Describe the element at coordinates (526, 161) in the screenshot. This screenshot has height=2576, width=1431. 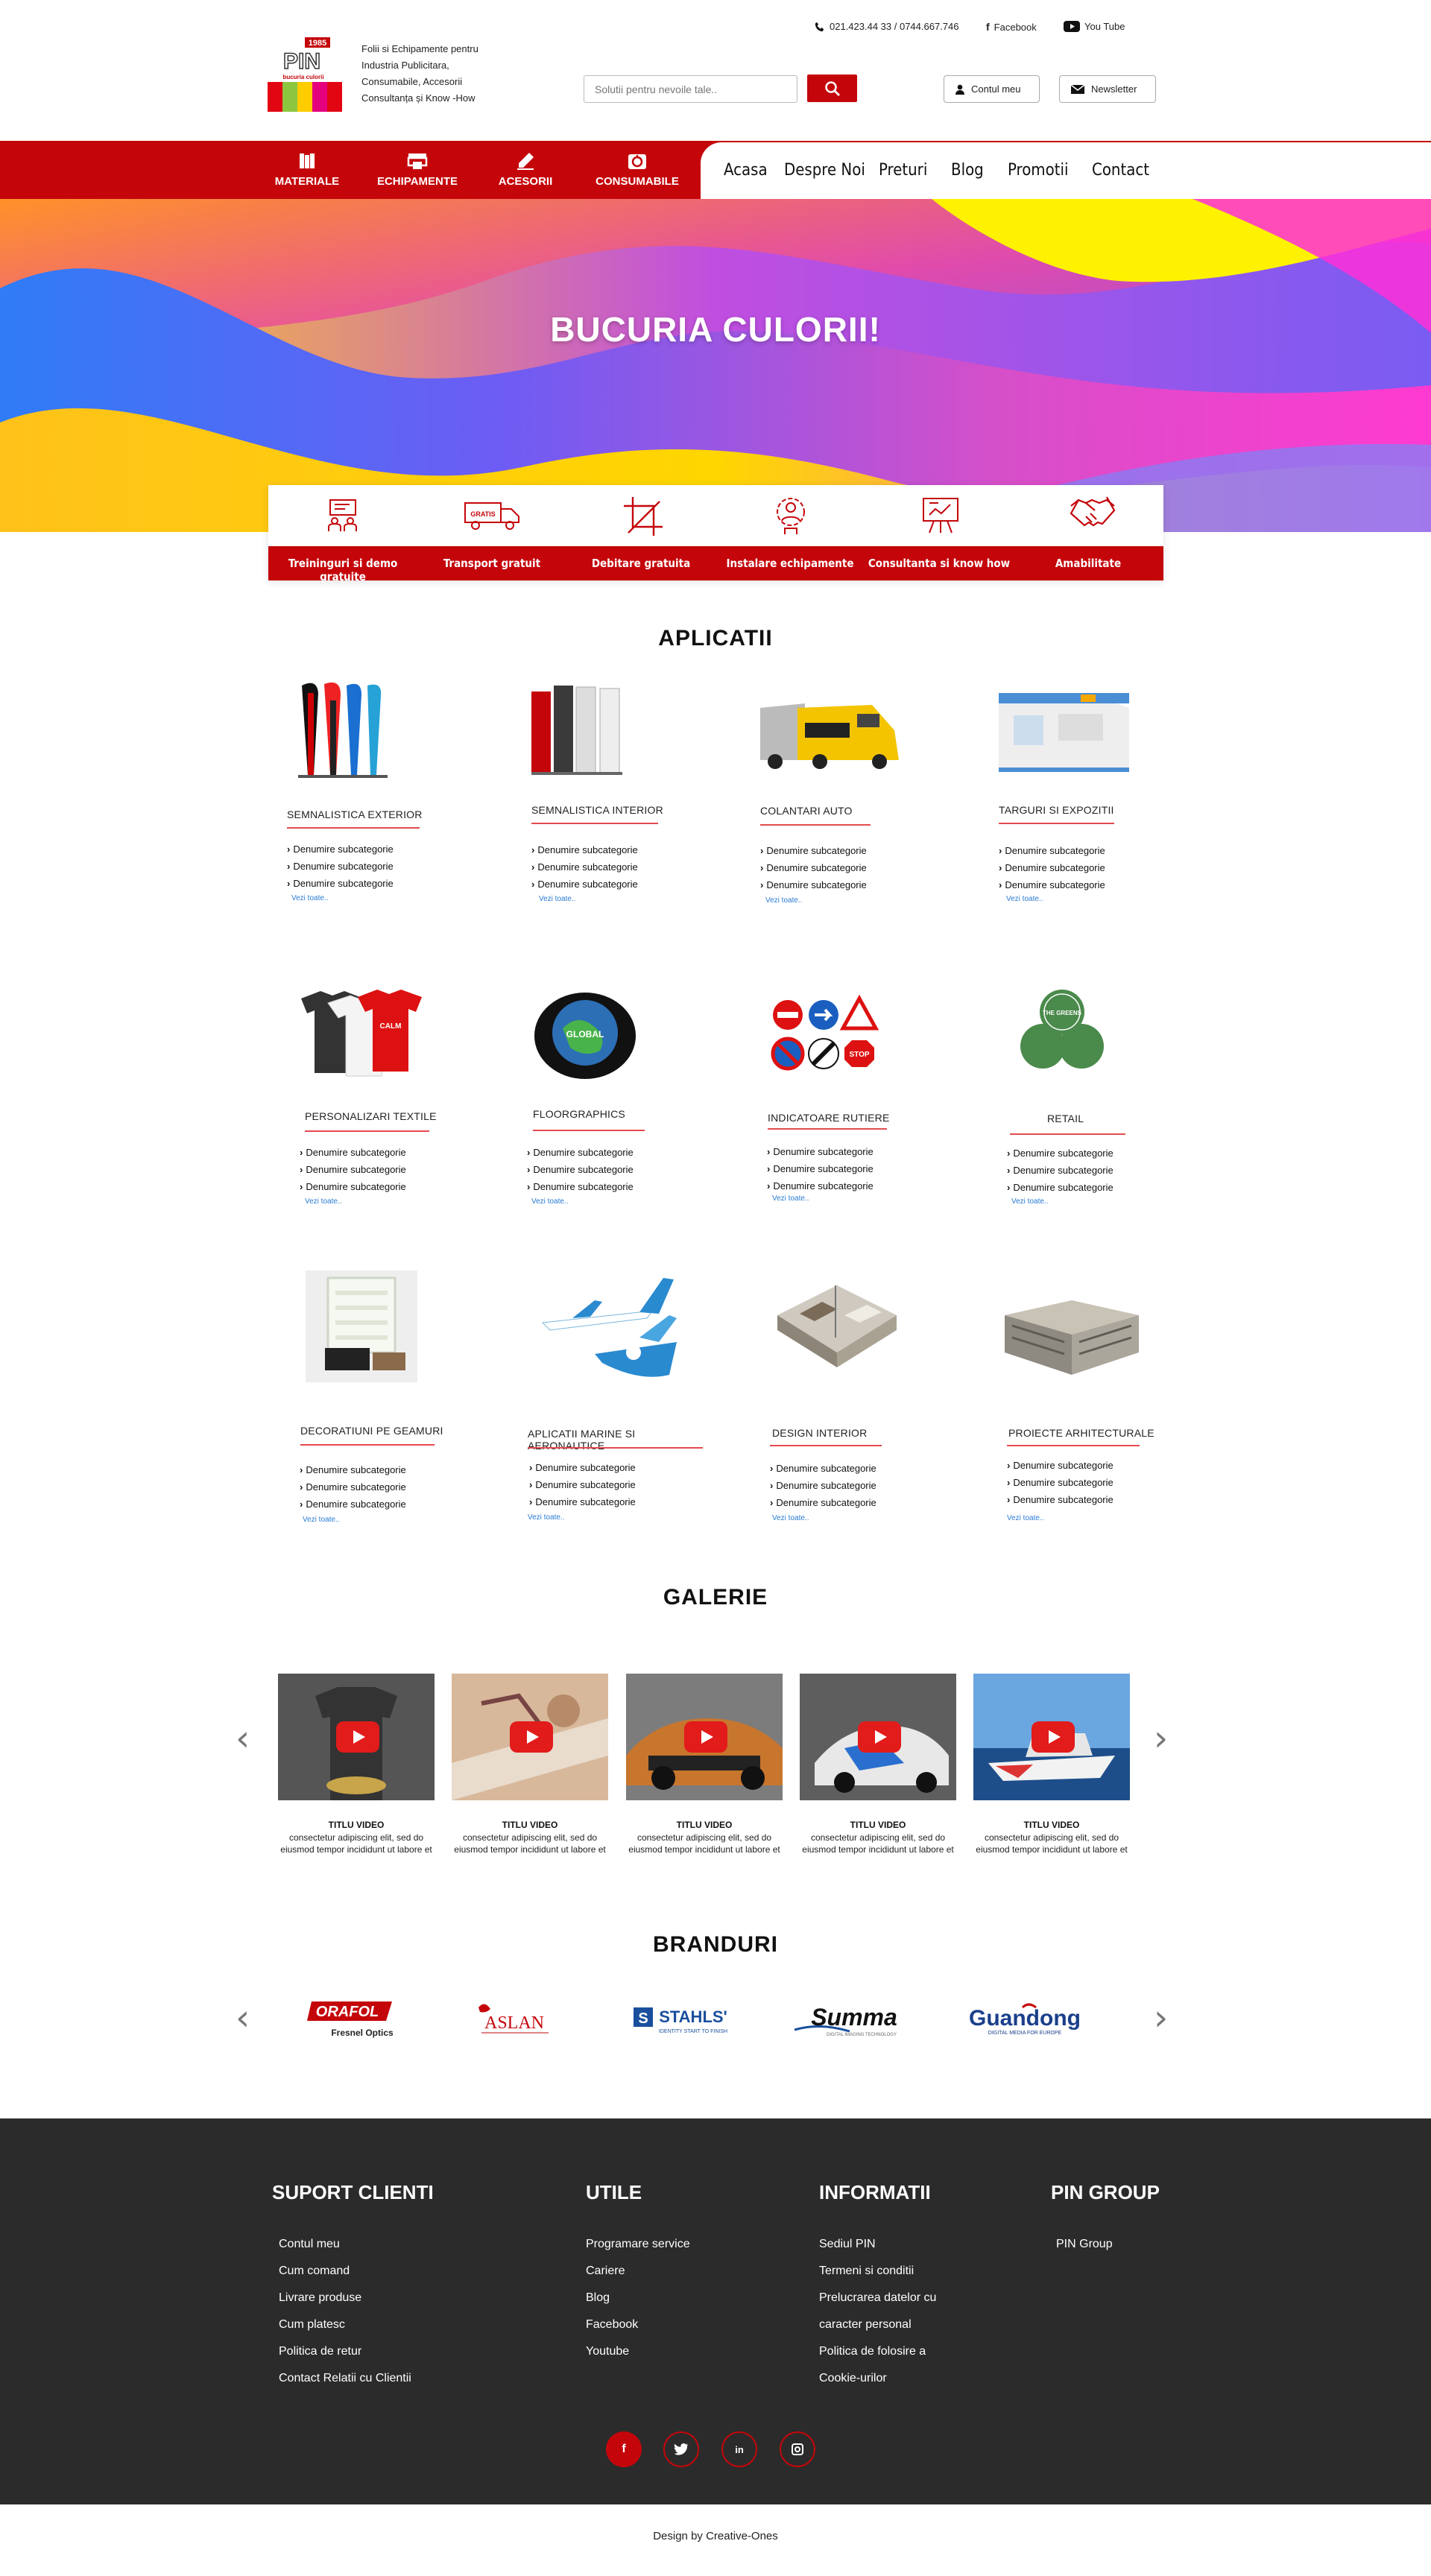
I see `pen-icon` at that location.